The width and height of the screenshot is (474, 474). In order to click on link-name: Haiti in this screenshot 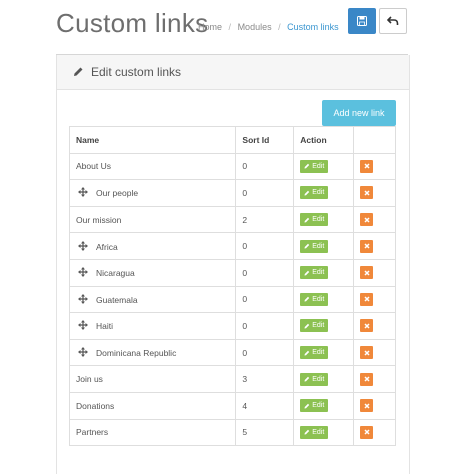, I will do `click(105, 326)`.